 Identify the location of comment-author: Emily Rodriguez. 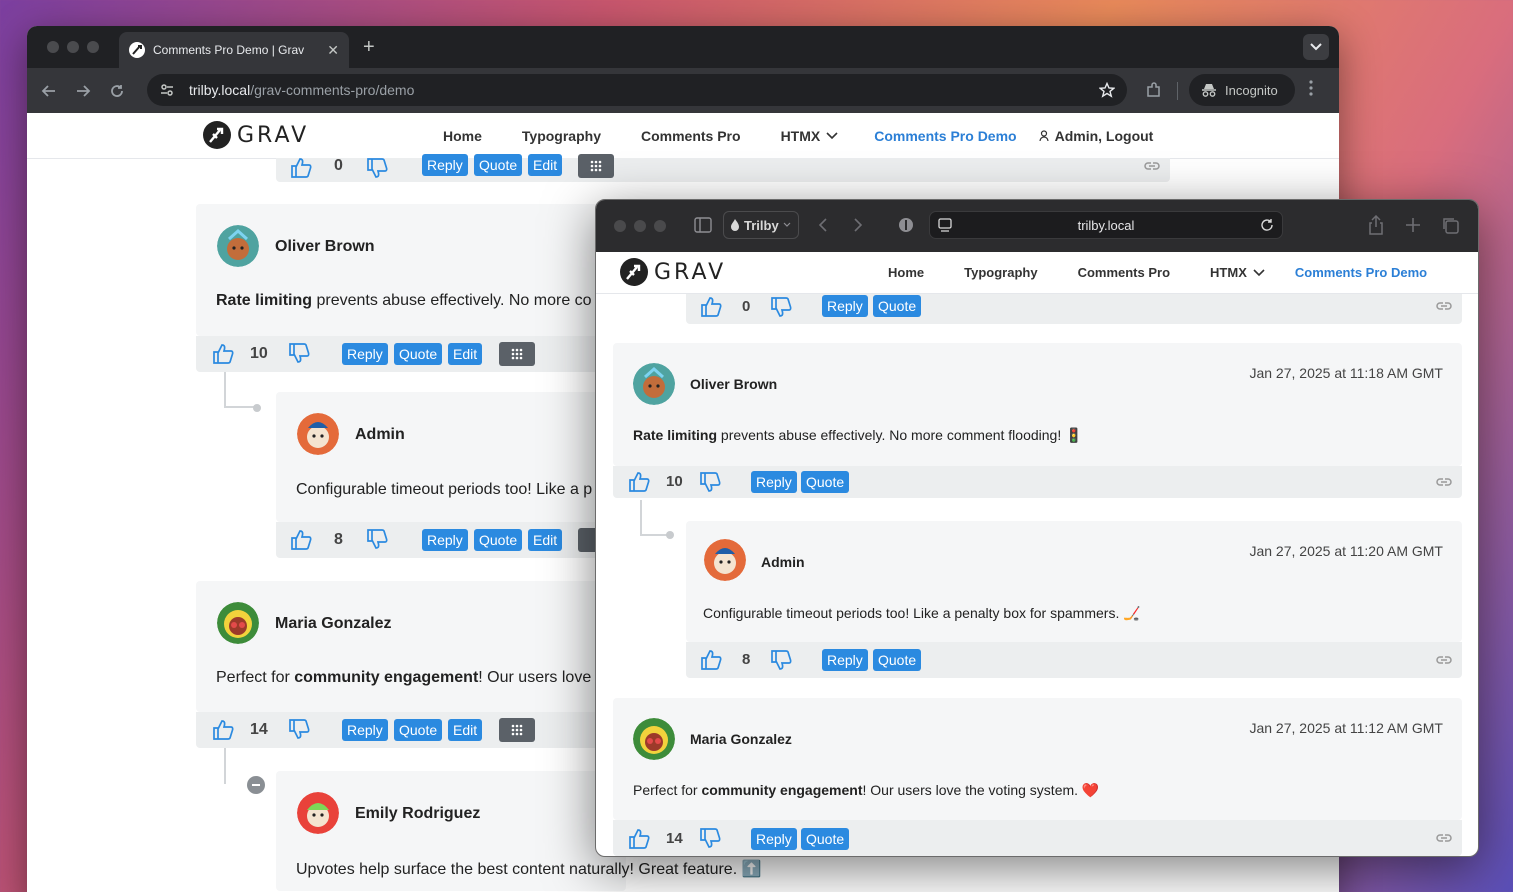
(418, 813).